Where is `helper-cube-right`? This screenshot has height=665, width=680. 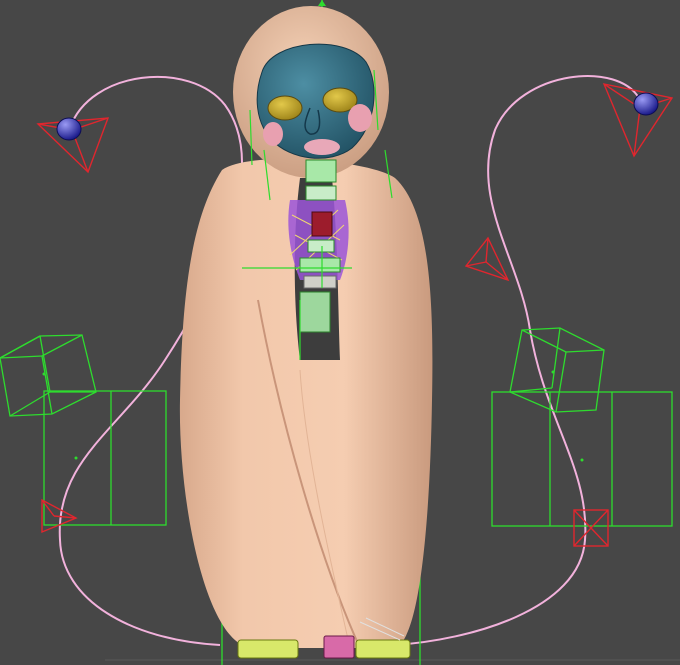
helper-cube-right is located at coordinates (557, 370).